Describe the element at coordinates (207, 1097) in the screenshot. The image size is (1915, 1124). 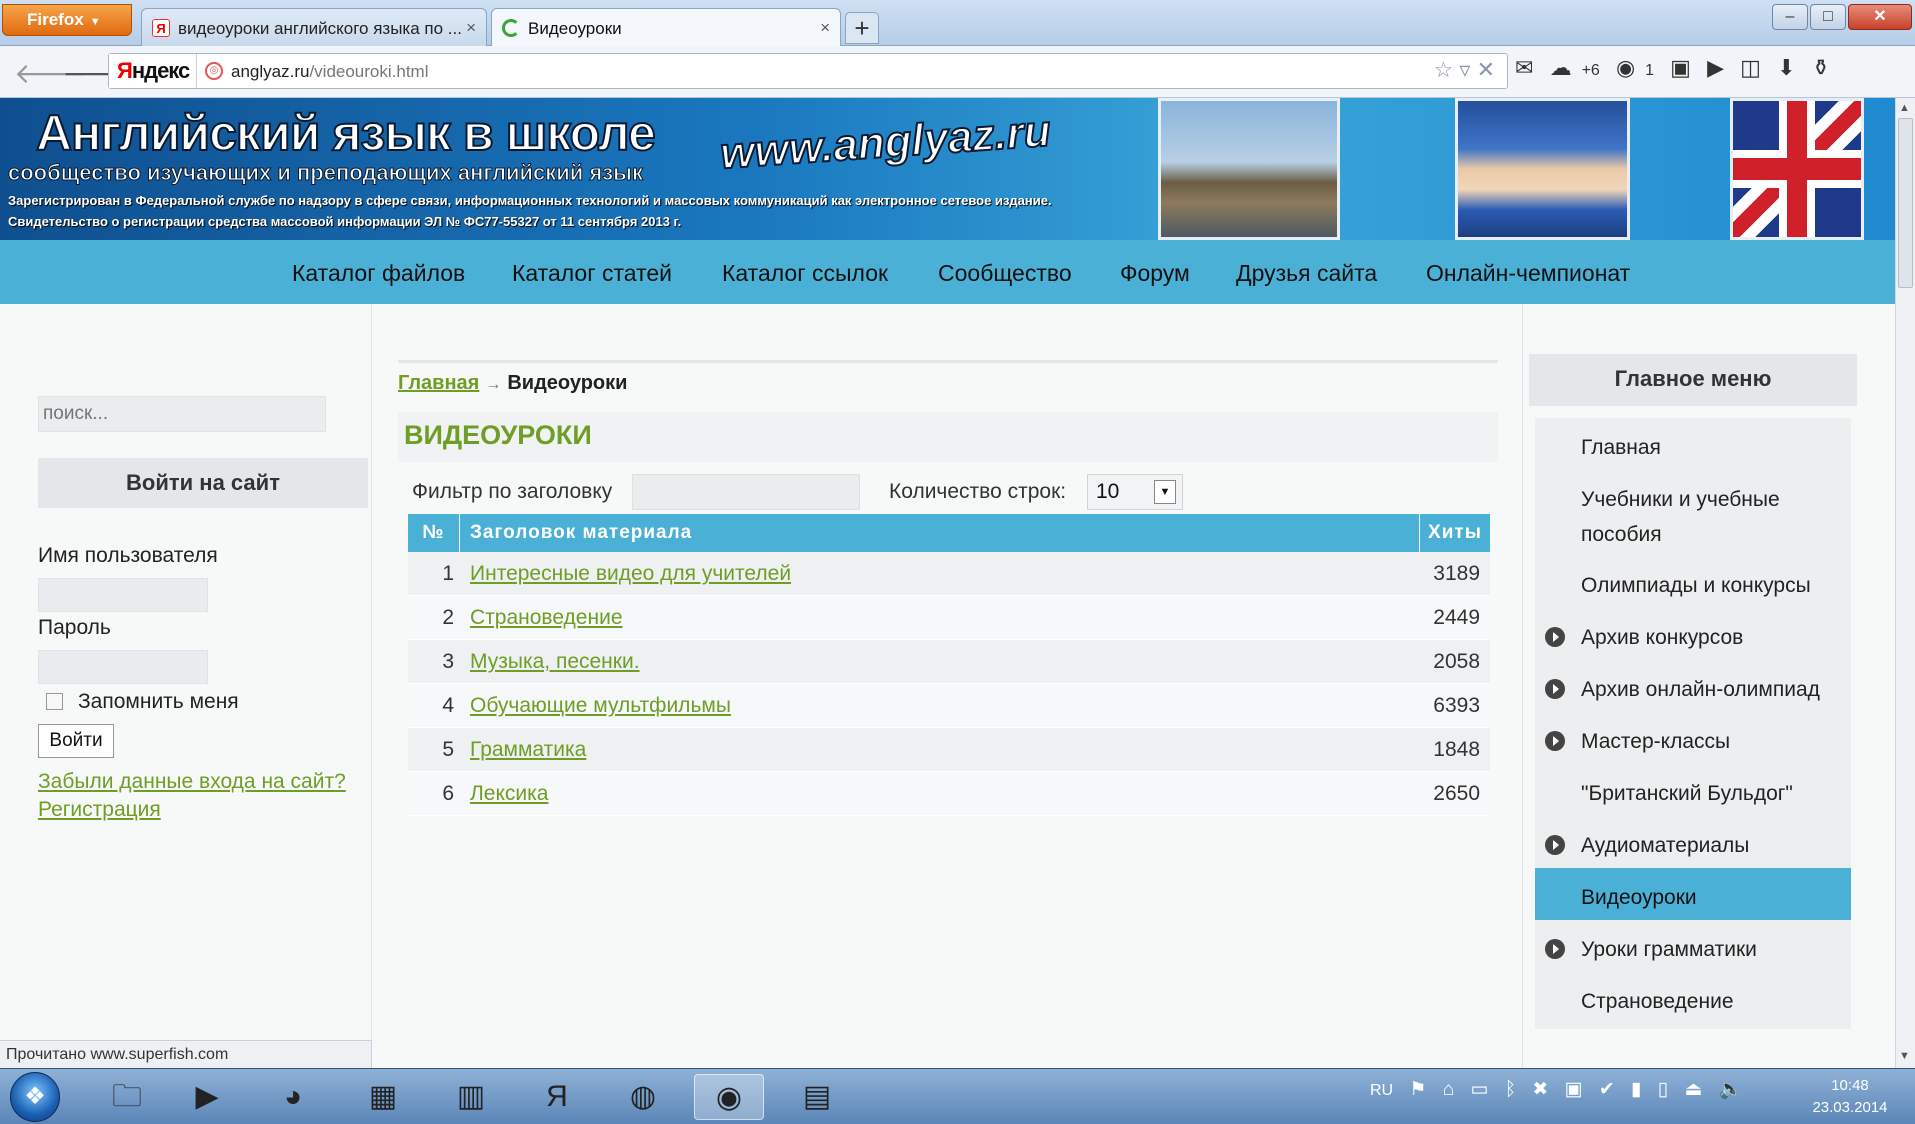
I see `media-player-icon: ▶` at that location.